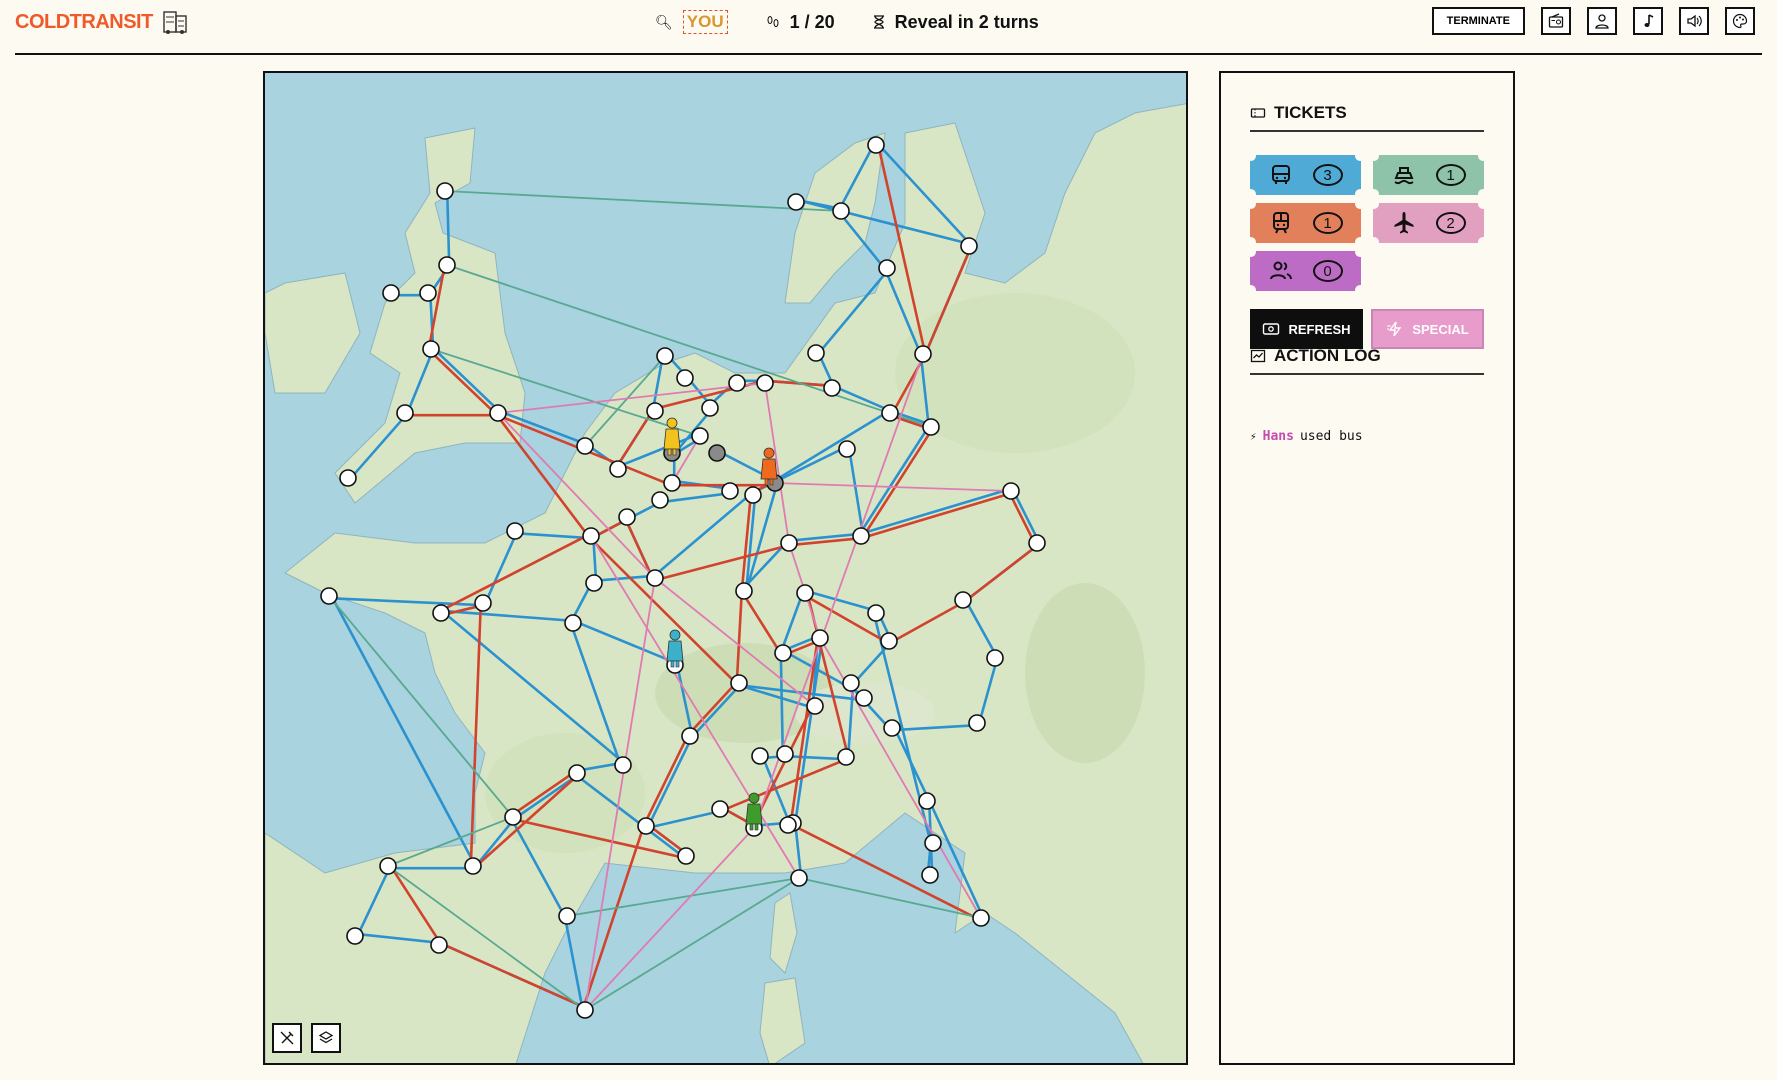  What do you see at coordinates (1602, 21) in the screenshot?
I see `profile-button` at bounding box center [1602, 21].